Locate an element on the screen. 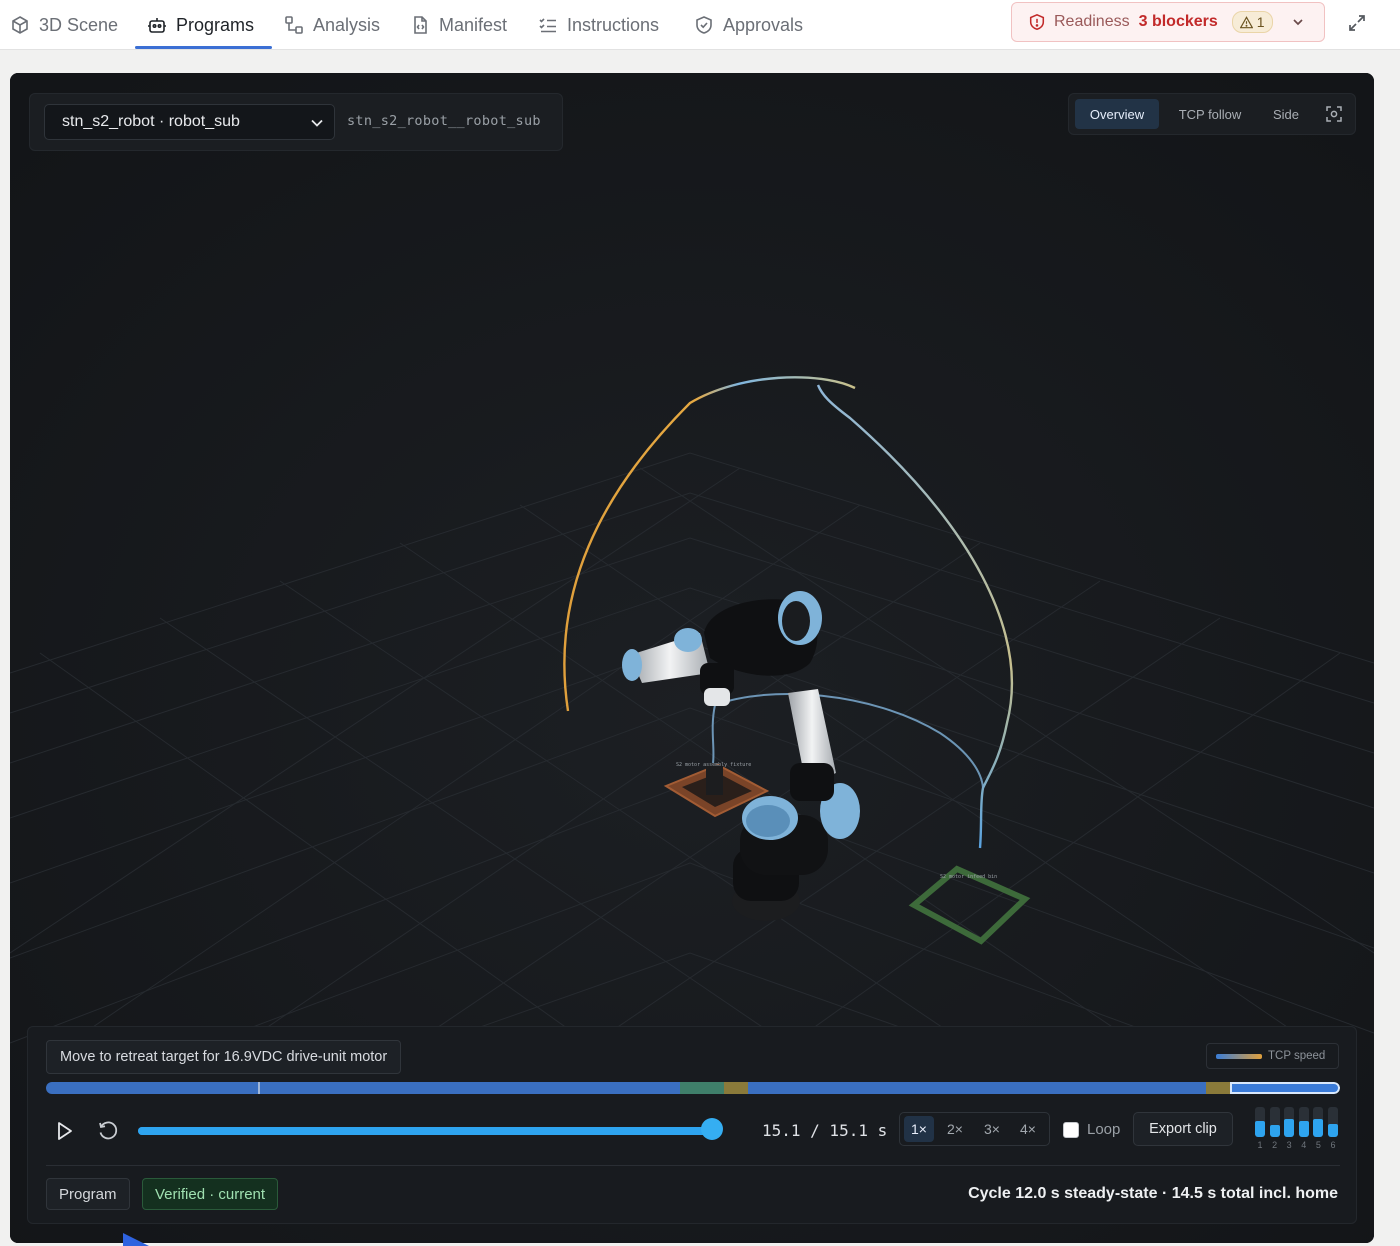 Image resolution: width=1400 pixels, height=1246 pixels. readiness-label: Readiness is located at coordinates (1092, 21).